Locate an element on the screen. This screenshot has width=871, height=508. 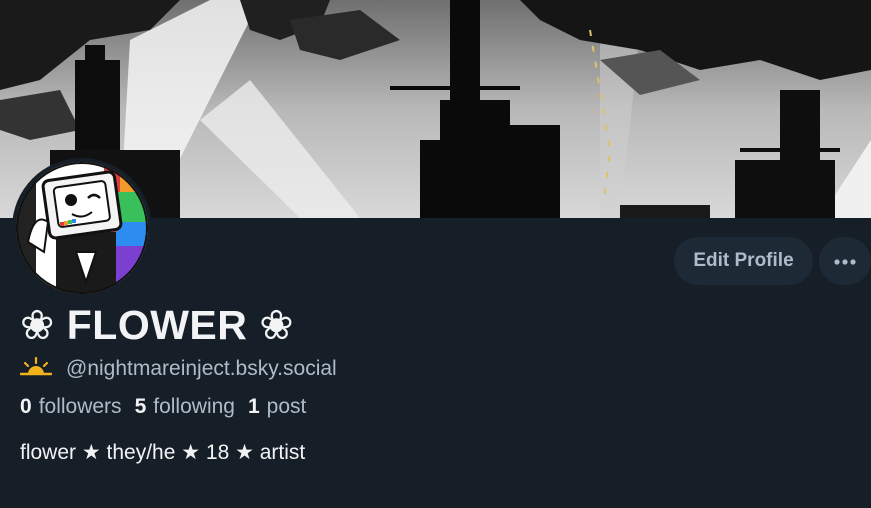
more-horizontal-icon is located at coordinates (845, 261).